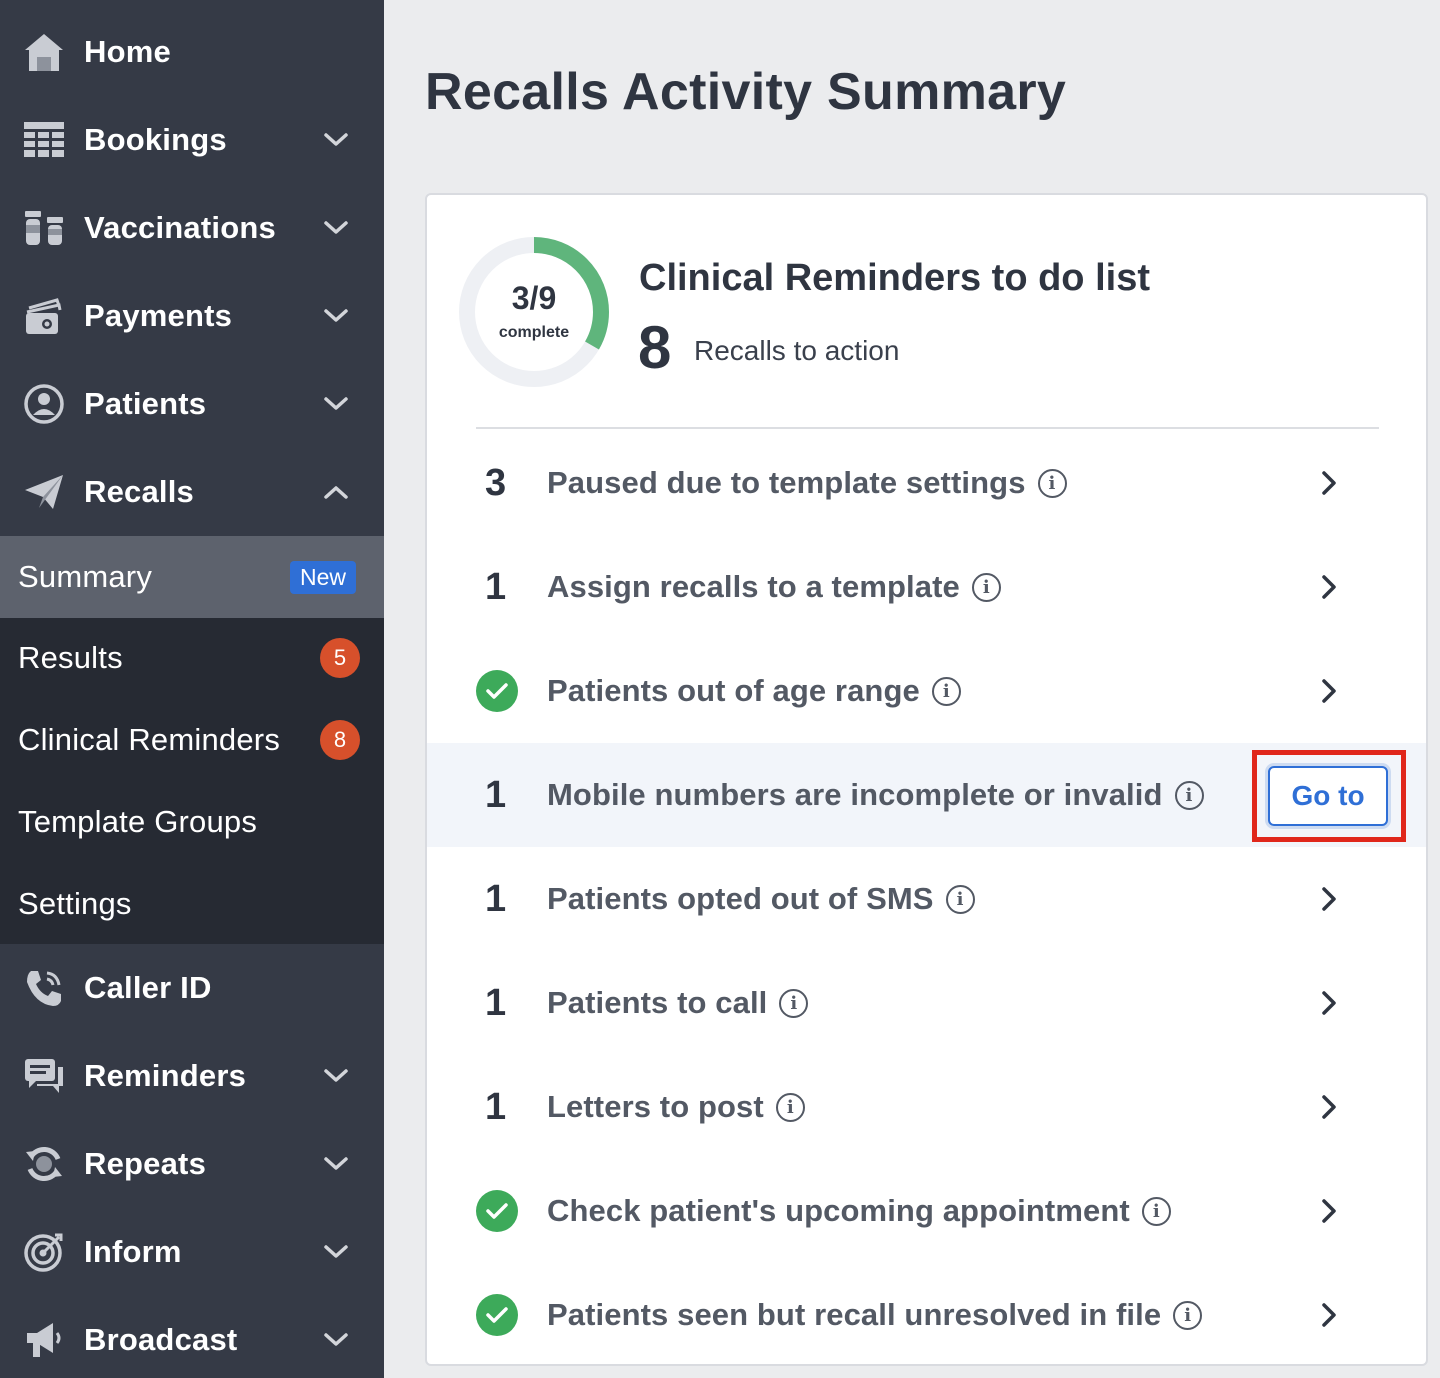 The image size is (1440, 1378). I want to click on new-badge: New, so click(322, 577).